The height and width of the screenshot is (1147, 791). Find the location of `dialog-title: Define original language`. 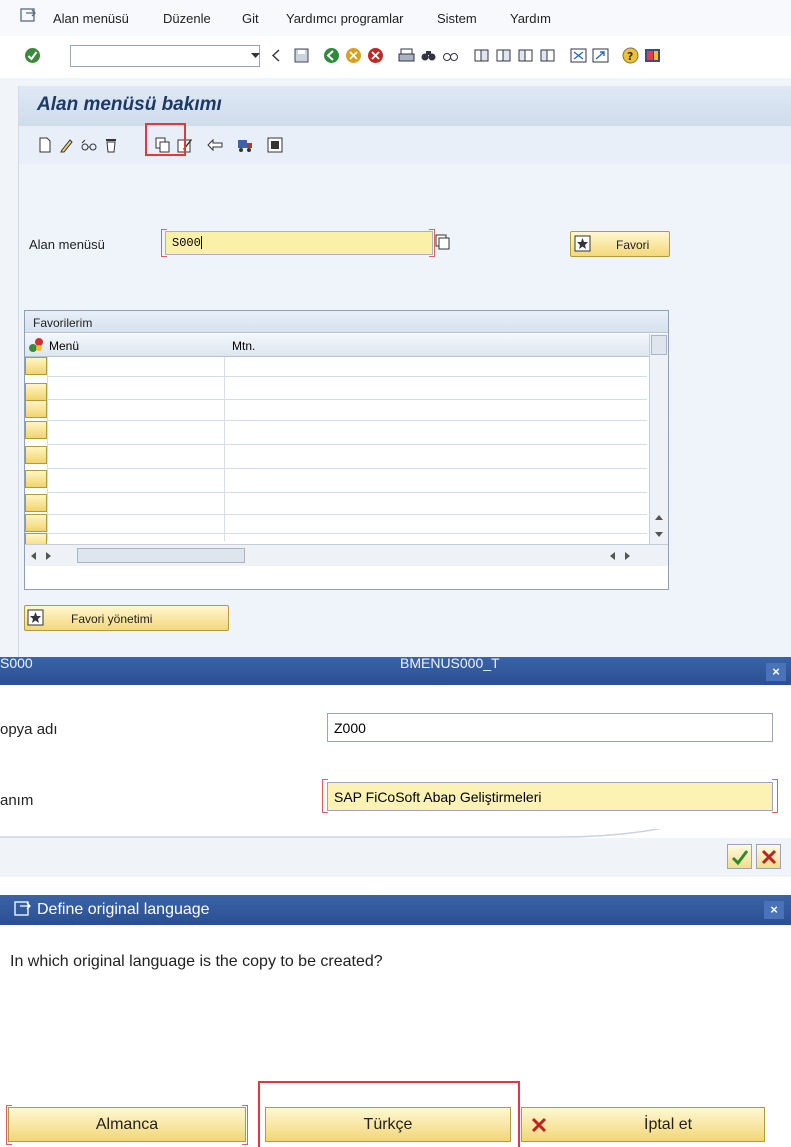

dialog-title: Define original language is located at coordinates (123, 909).